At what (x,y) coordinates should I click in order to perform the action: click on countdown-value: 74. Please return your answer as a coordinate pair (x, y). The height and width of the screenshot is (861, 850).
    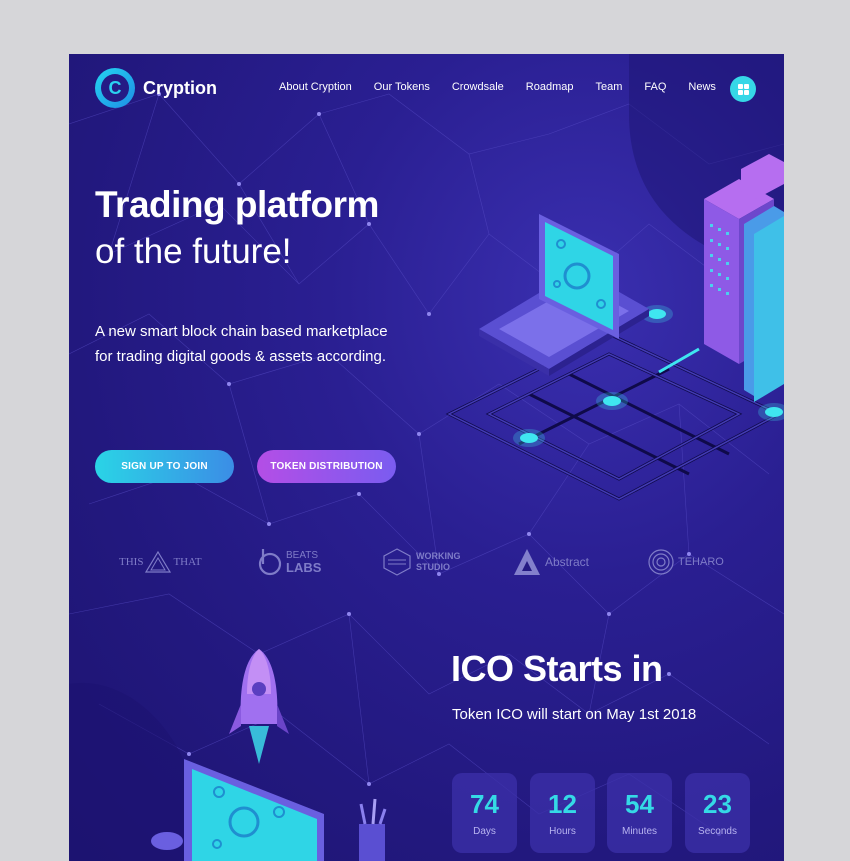
    Looking at the image, I should click on (484, 804).